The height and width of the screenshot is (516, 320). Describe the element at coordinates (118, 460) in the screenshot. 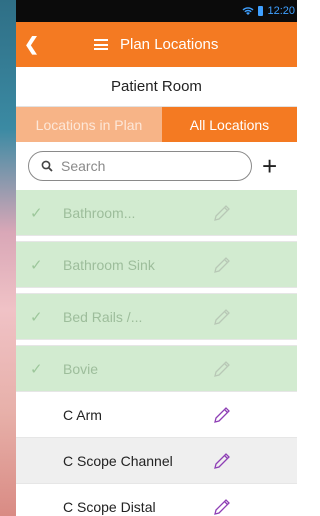

I see `list-item-label: C Scope Channel` at that location.